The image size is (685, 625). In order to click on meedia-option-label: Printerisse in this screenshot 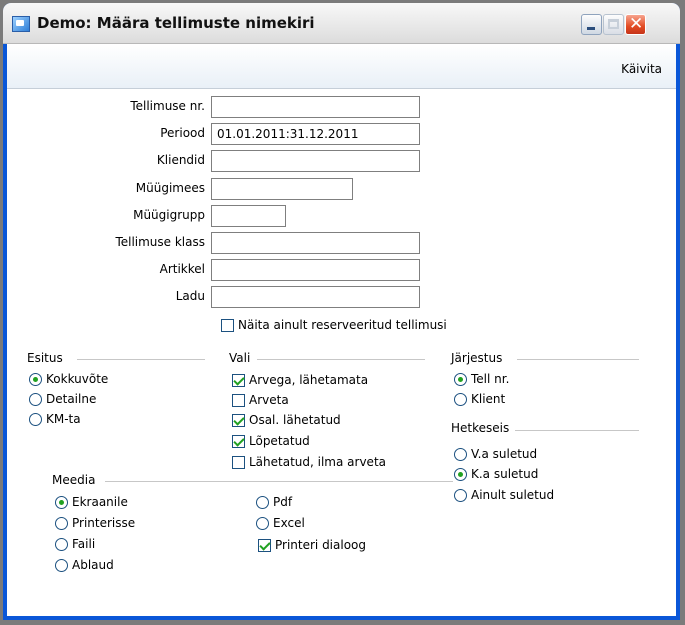, I will do `click(104, 523)`.